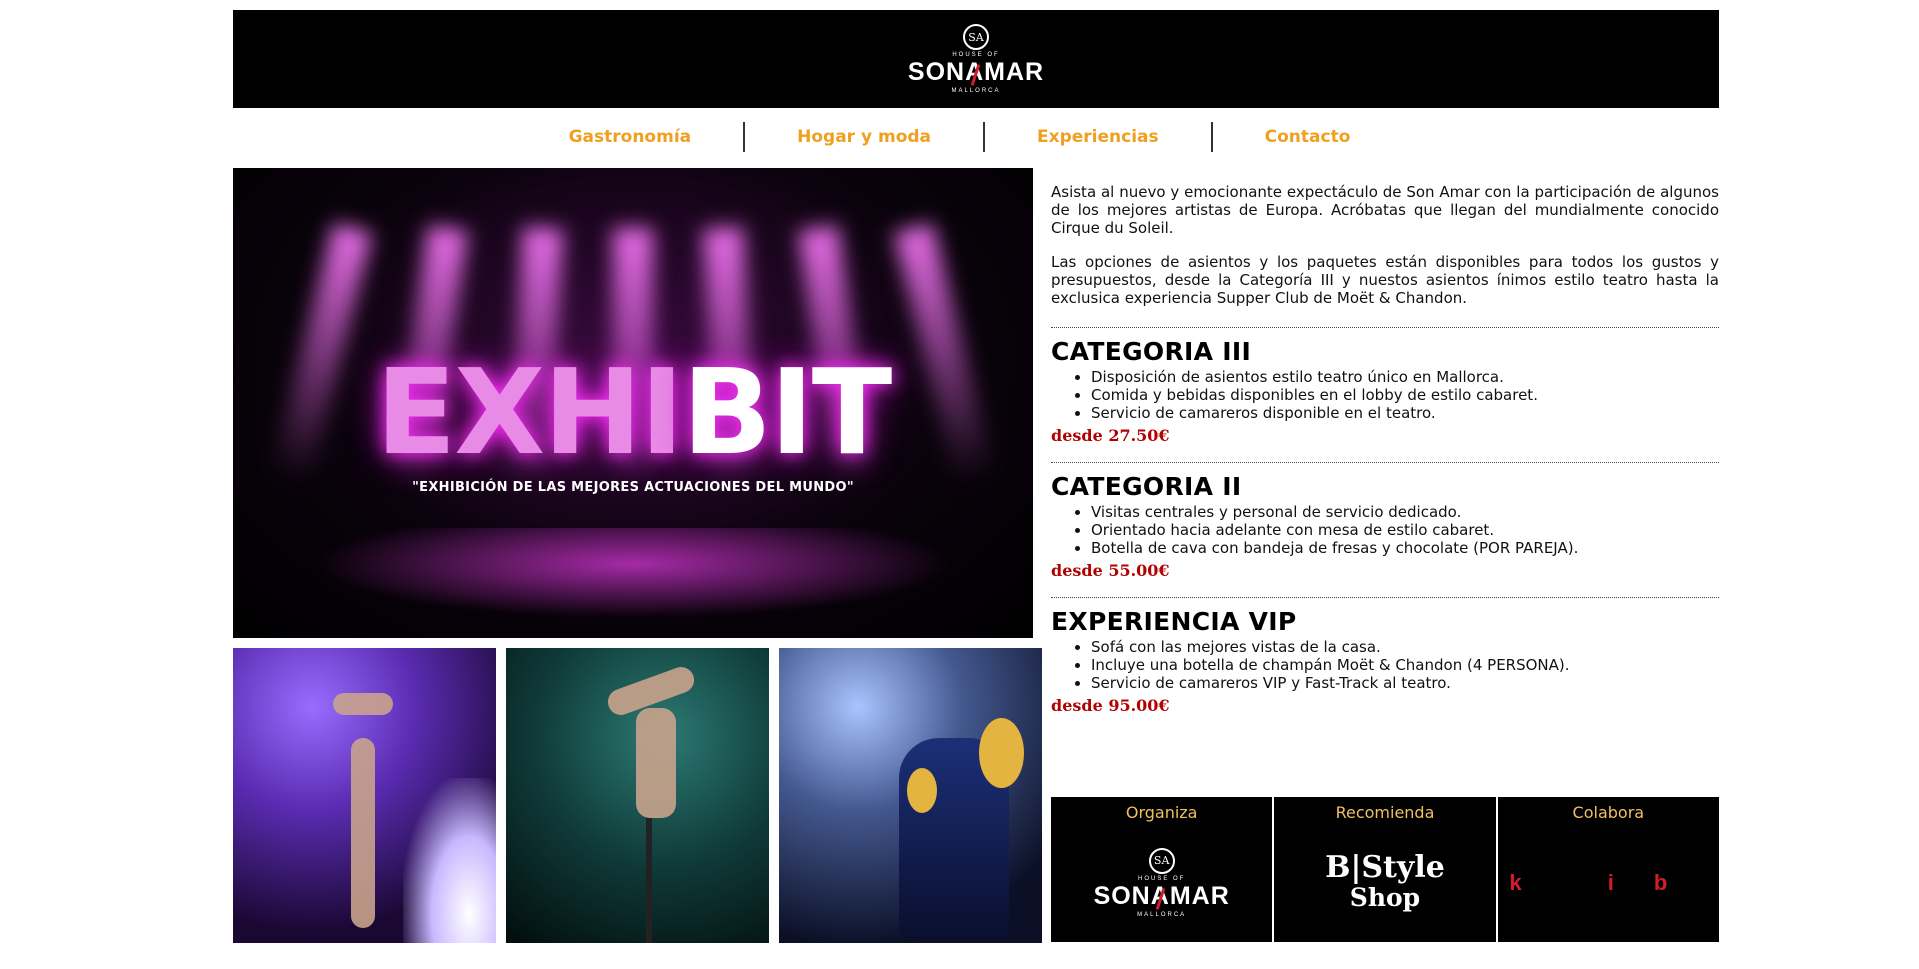 This screenshot has height=969, width=1919. I want to click on handstand-photo, so click(637, 795).